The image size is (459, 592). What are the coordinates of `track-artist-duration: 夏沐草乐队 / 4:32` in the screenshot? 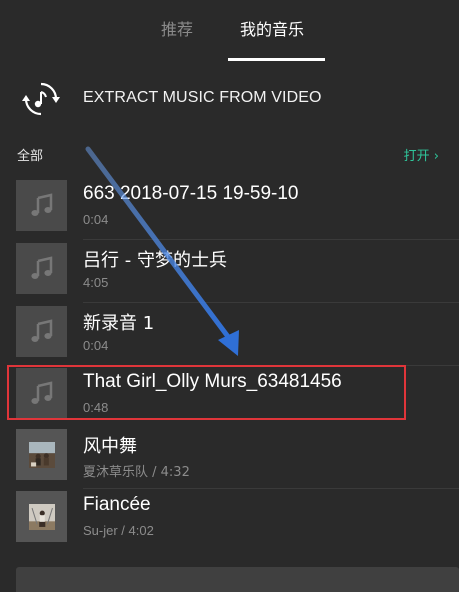 It's located at (136, 472).